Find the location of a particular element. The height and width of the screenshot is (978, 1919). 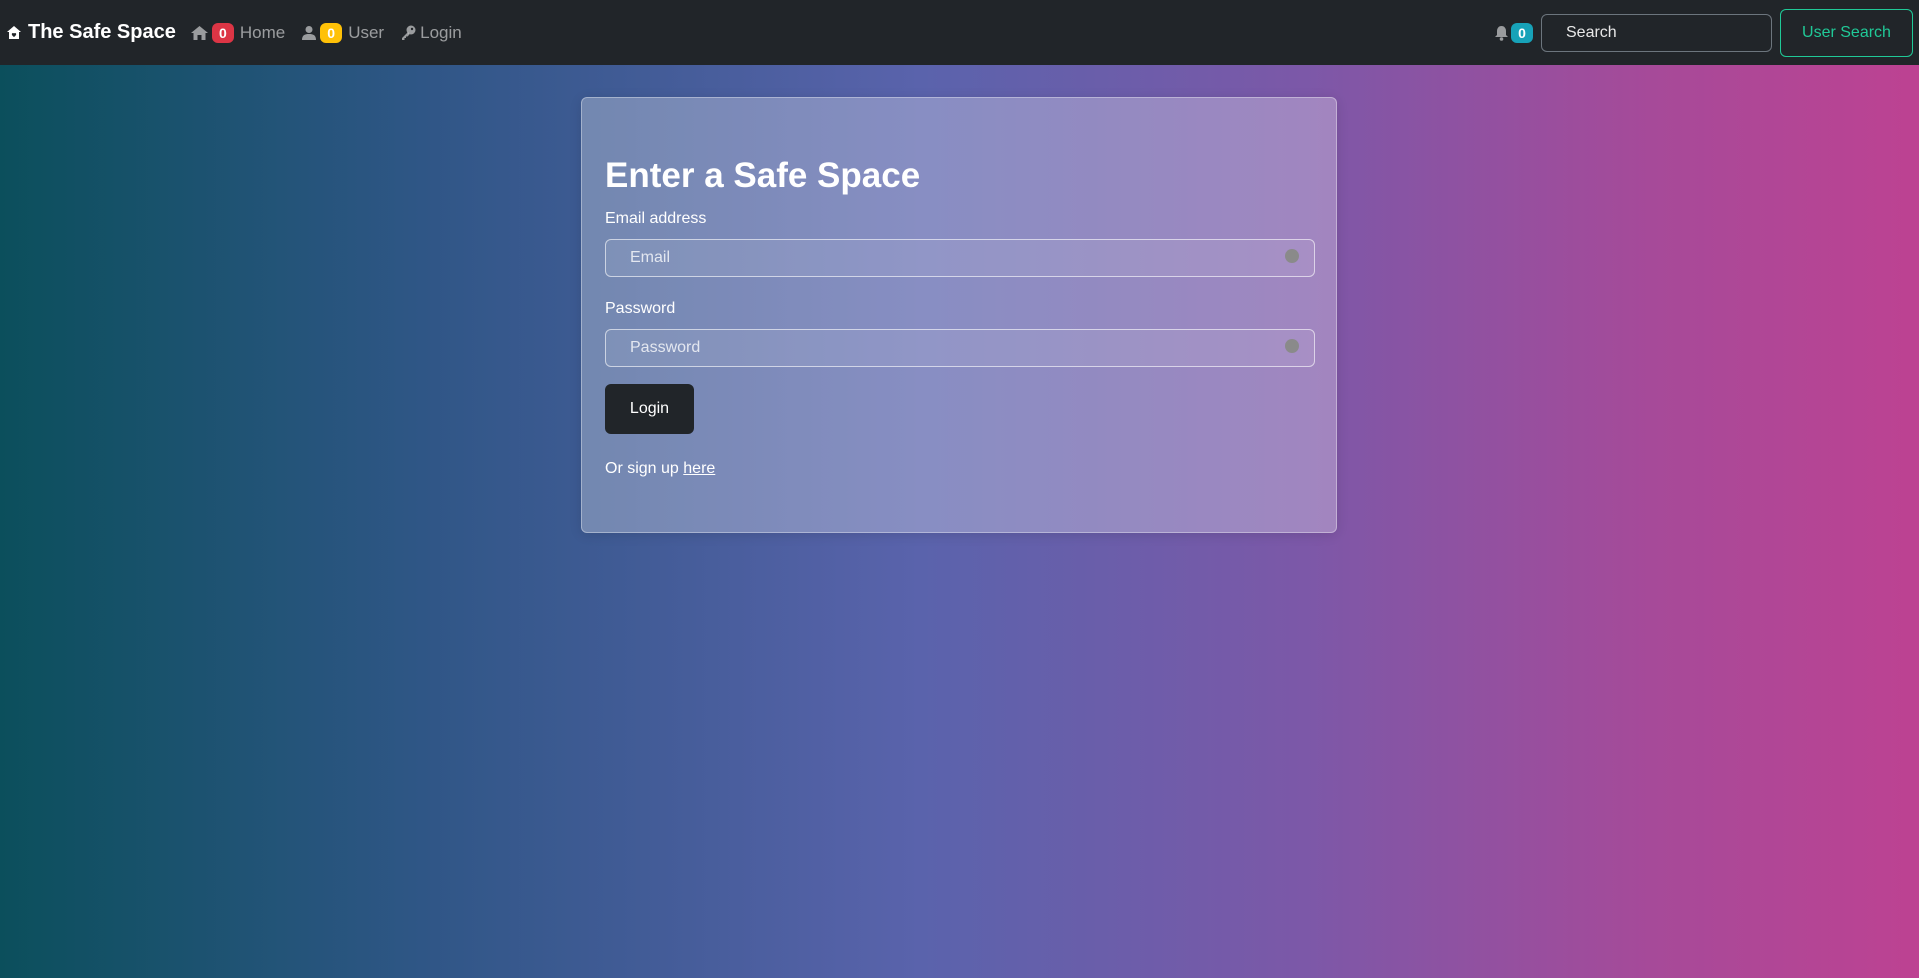

brand-link: The Safe Space is located at coordinates (91, 32).